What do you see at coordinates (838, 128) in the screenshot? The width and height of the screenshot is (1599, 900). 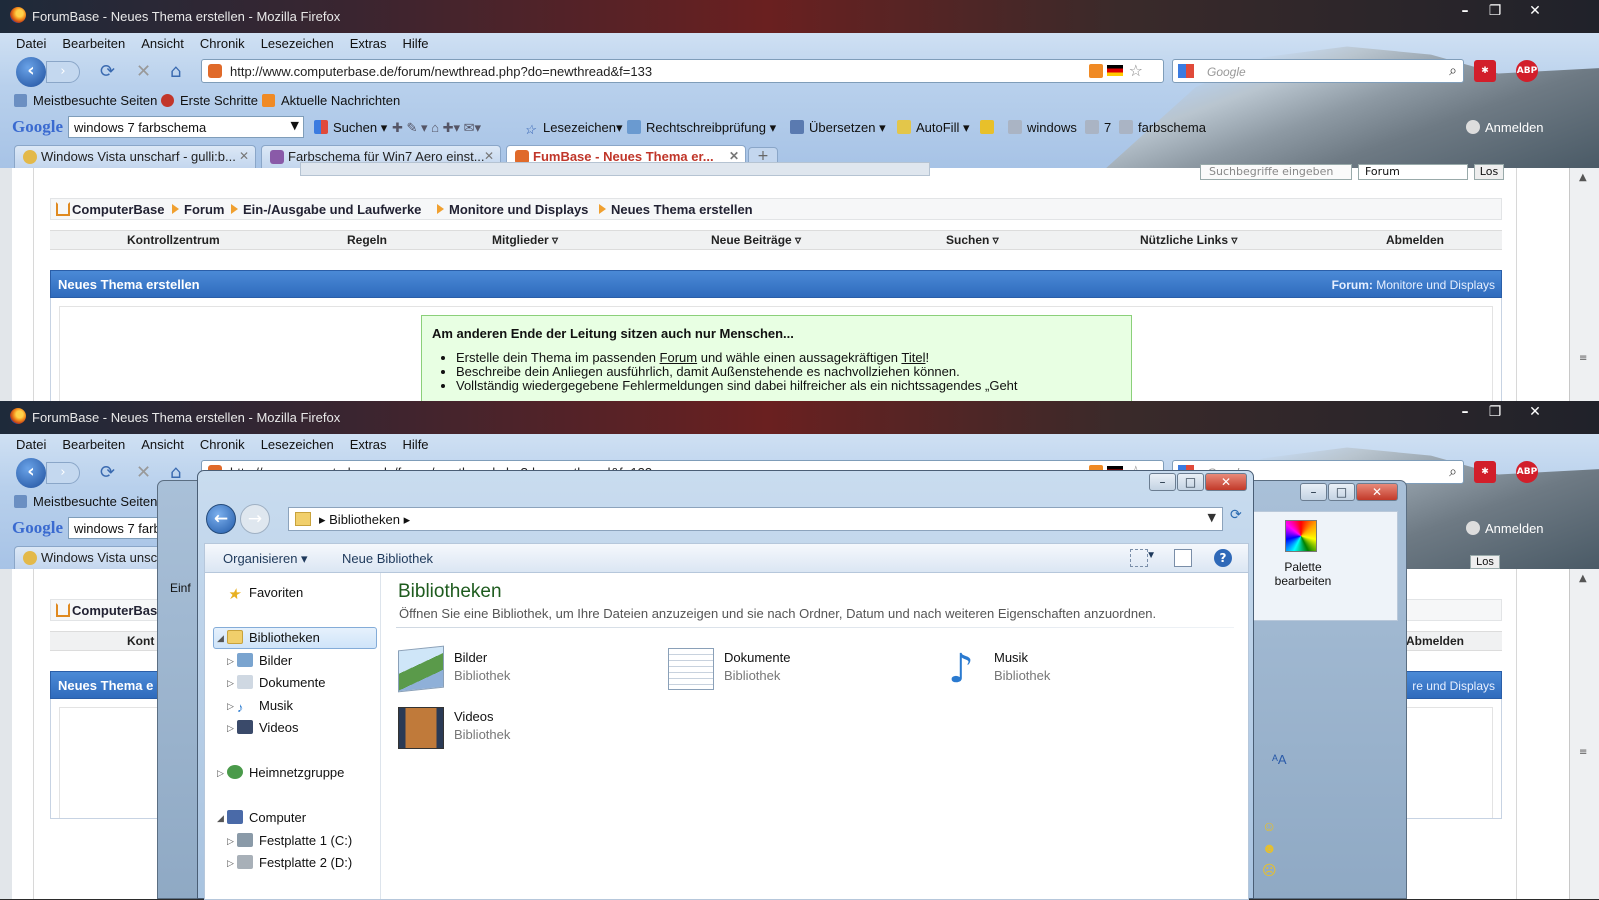 I see `translate-button: Übersetzen ▾` at bounding box center [838, 128].